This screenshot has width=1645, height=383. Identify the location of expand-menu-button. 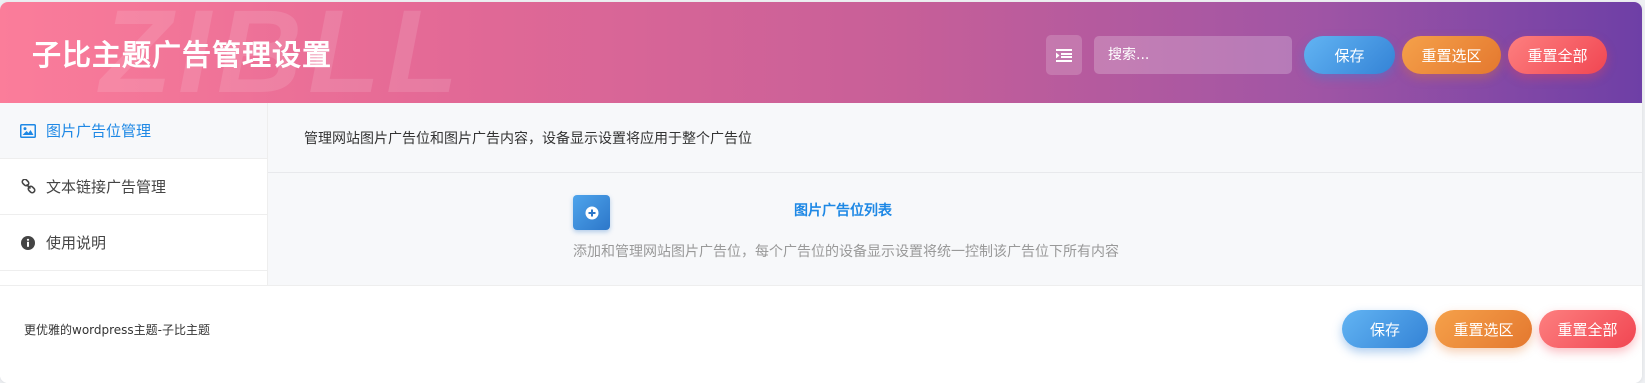
(1064, 55).